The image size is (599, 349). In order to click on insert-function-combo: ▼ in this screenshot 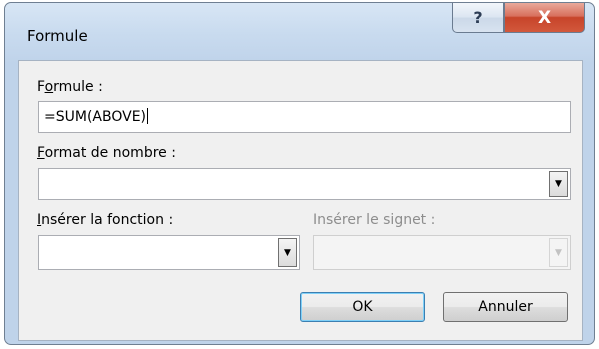, I will do `click(169, 252)`.